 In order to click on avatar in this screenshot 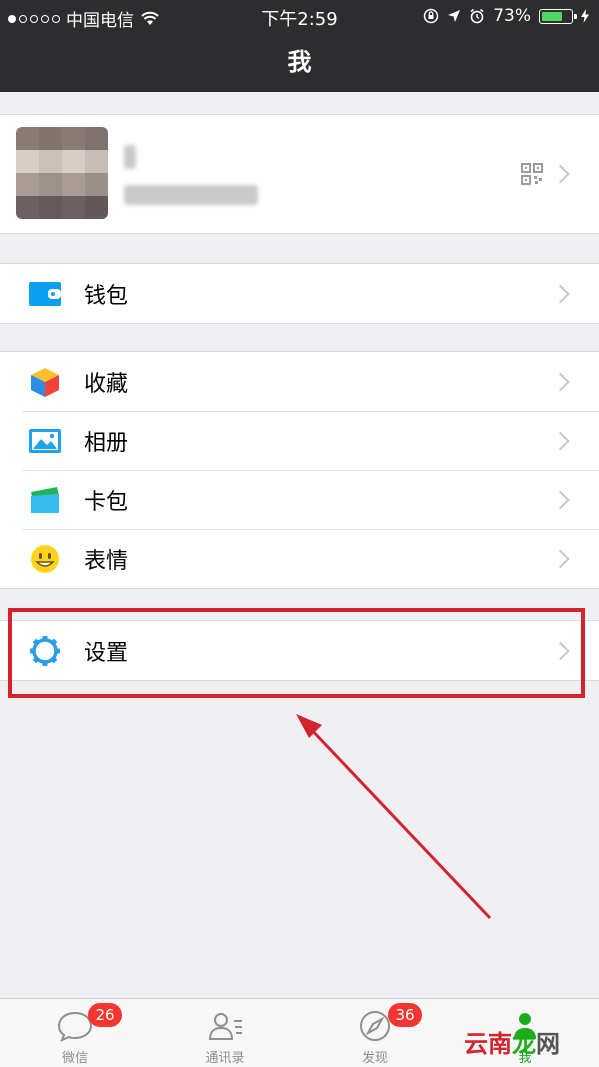, I will do `click(62, 173)`.